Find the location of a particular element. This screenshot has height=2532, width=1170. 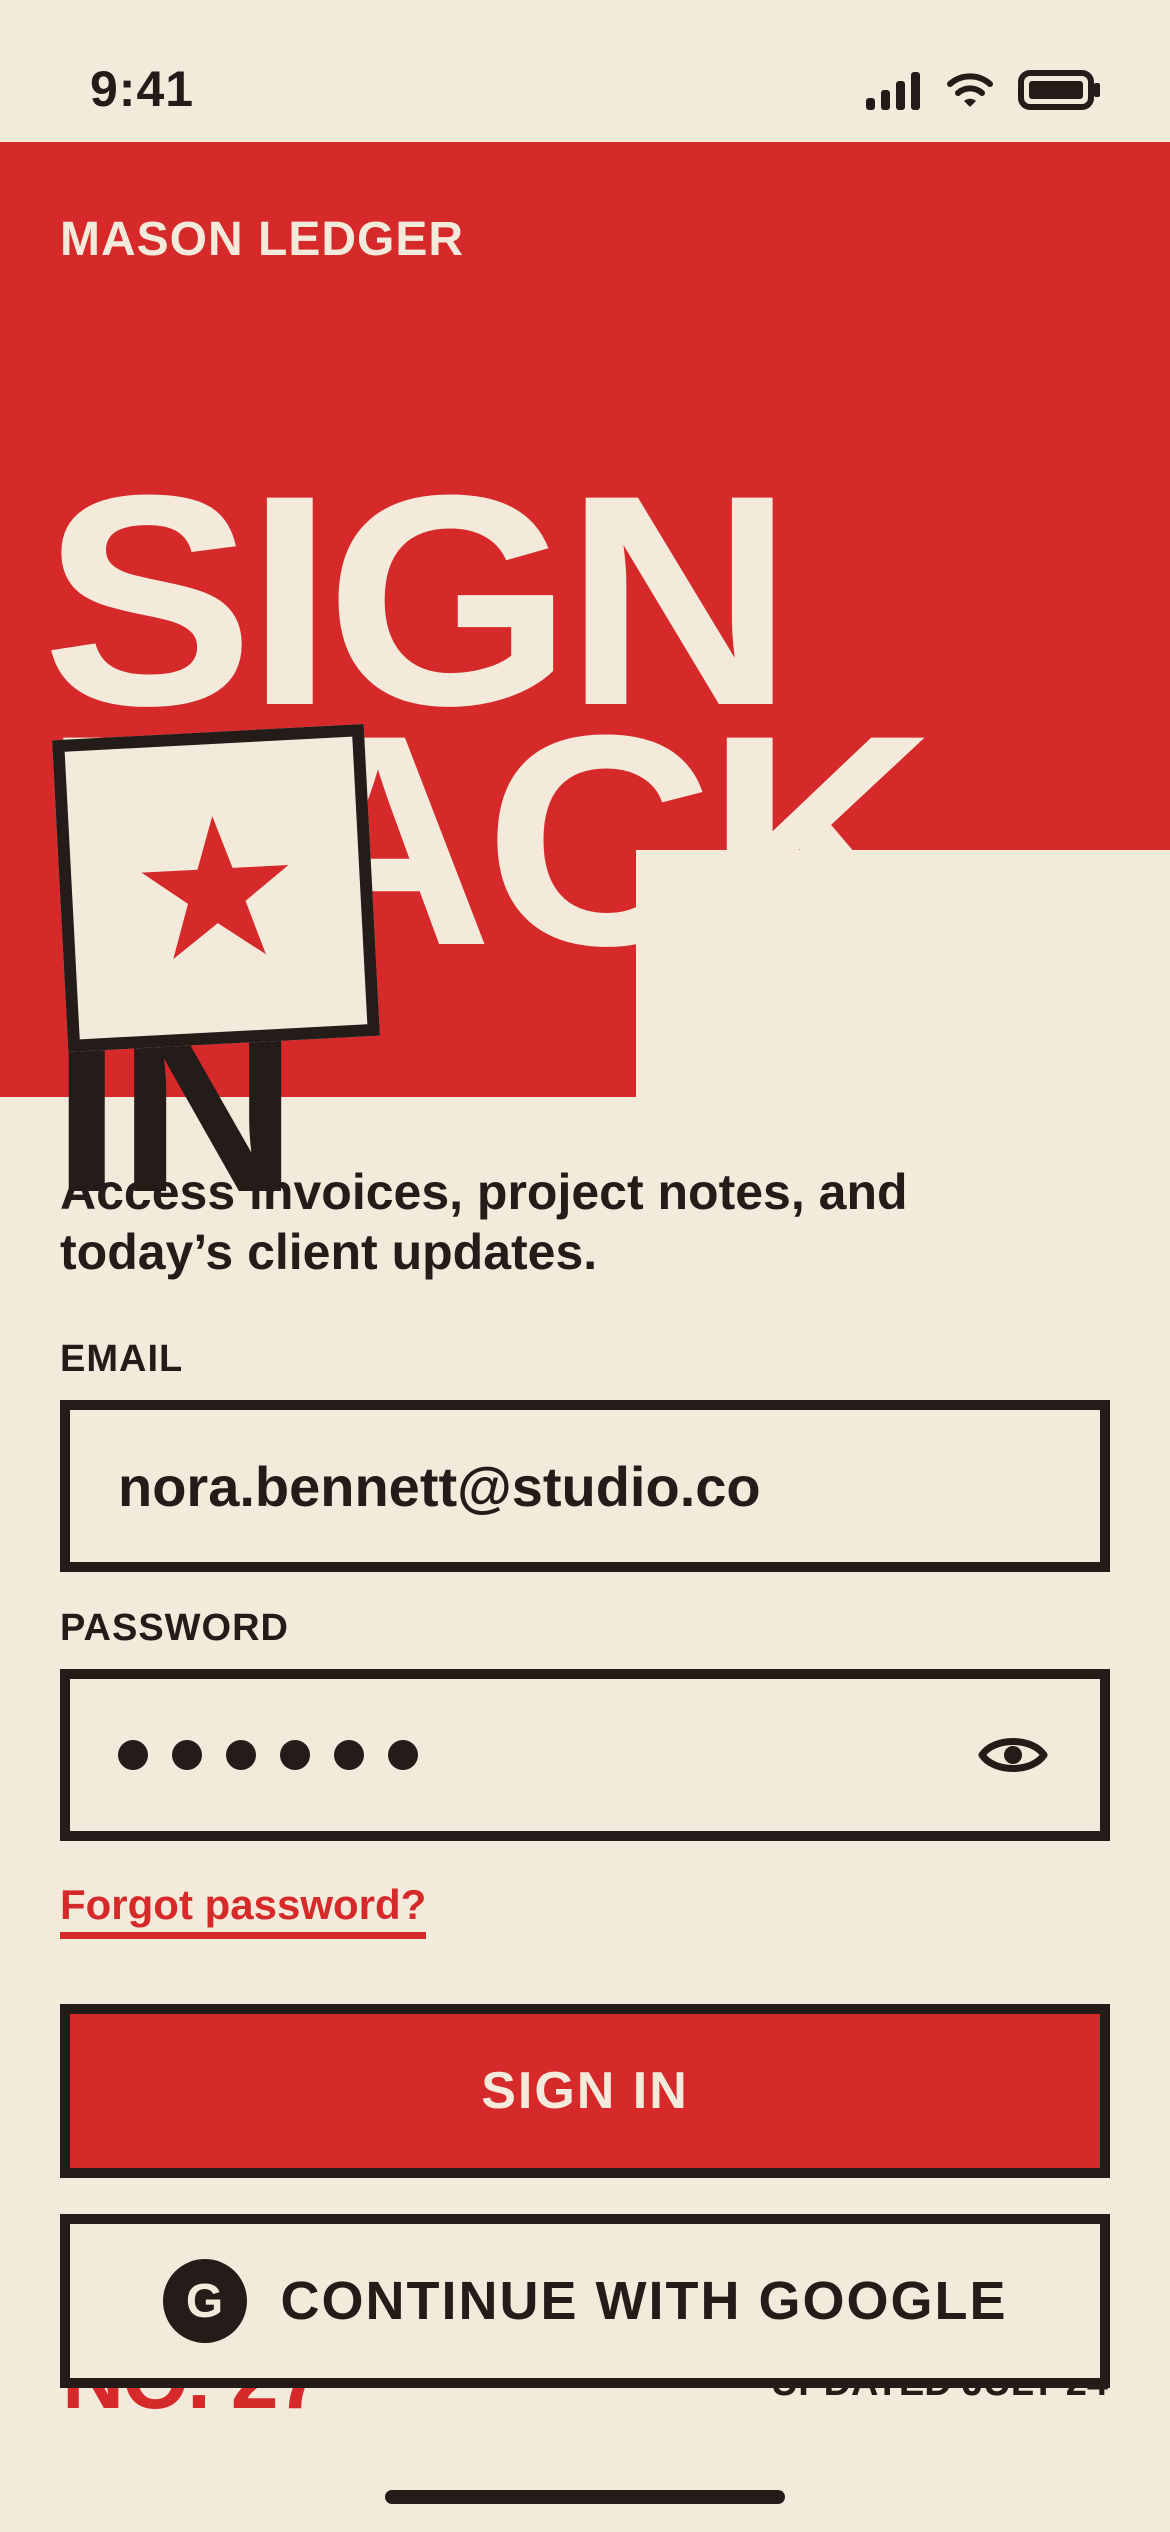

email-value: nora.bennett@studio.co is located at coordinates (439, 1486).